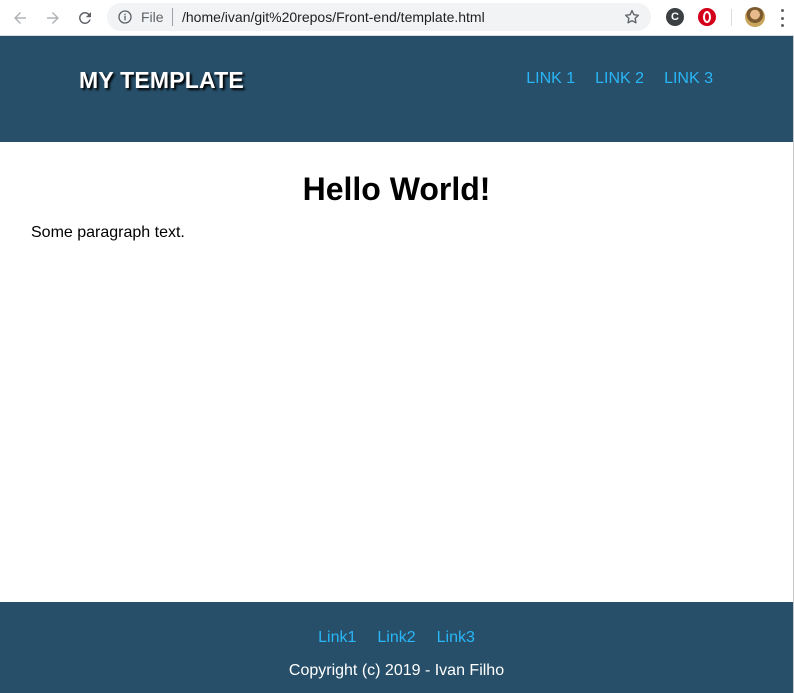 This screenshot has height=693, width=794. I want to click on reload-icon, so click(85, 18).